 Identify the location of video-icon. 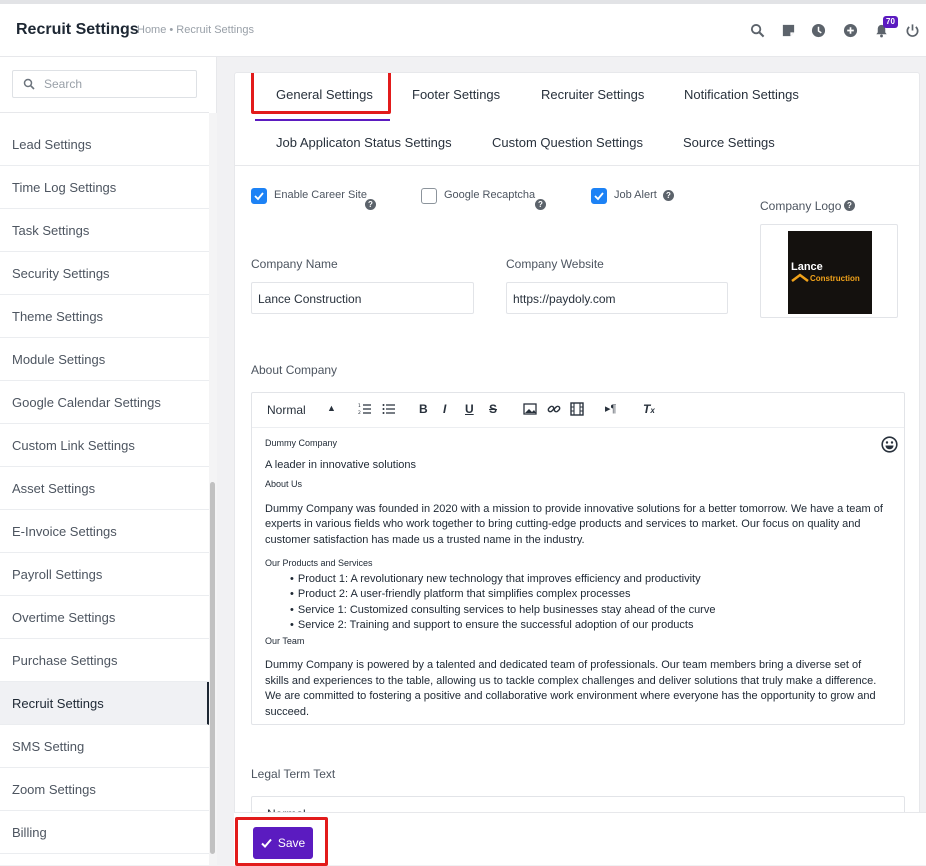
(577, 409).